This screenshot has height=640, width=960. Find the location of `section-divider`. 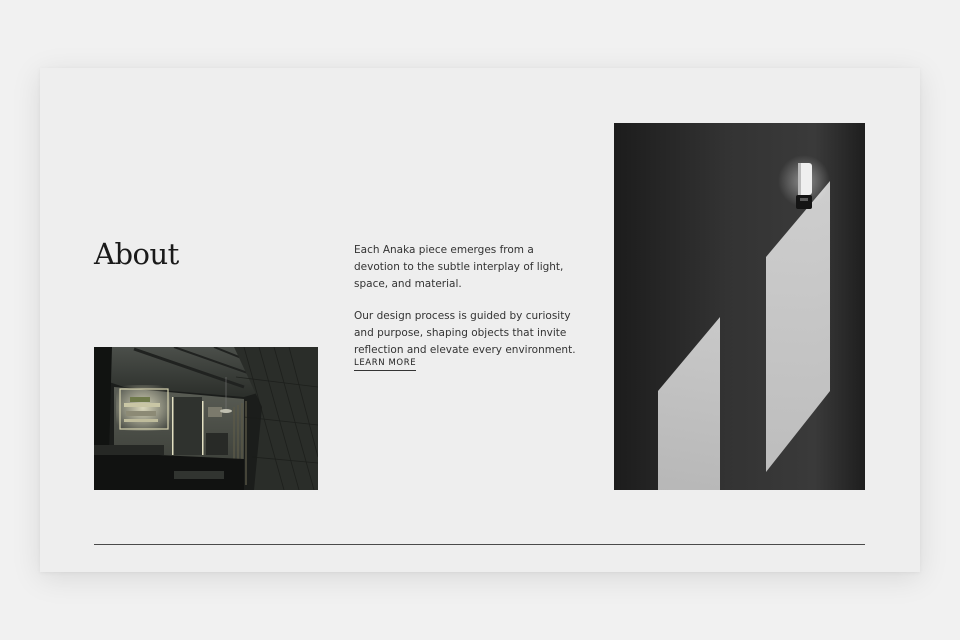

section-divider is located at coordinates (479, 544).